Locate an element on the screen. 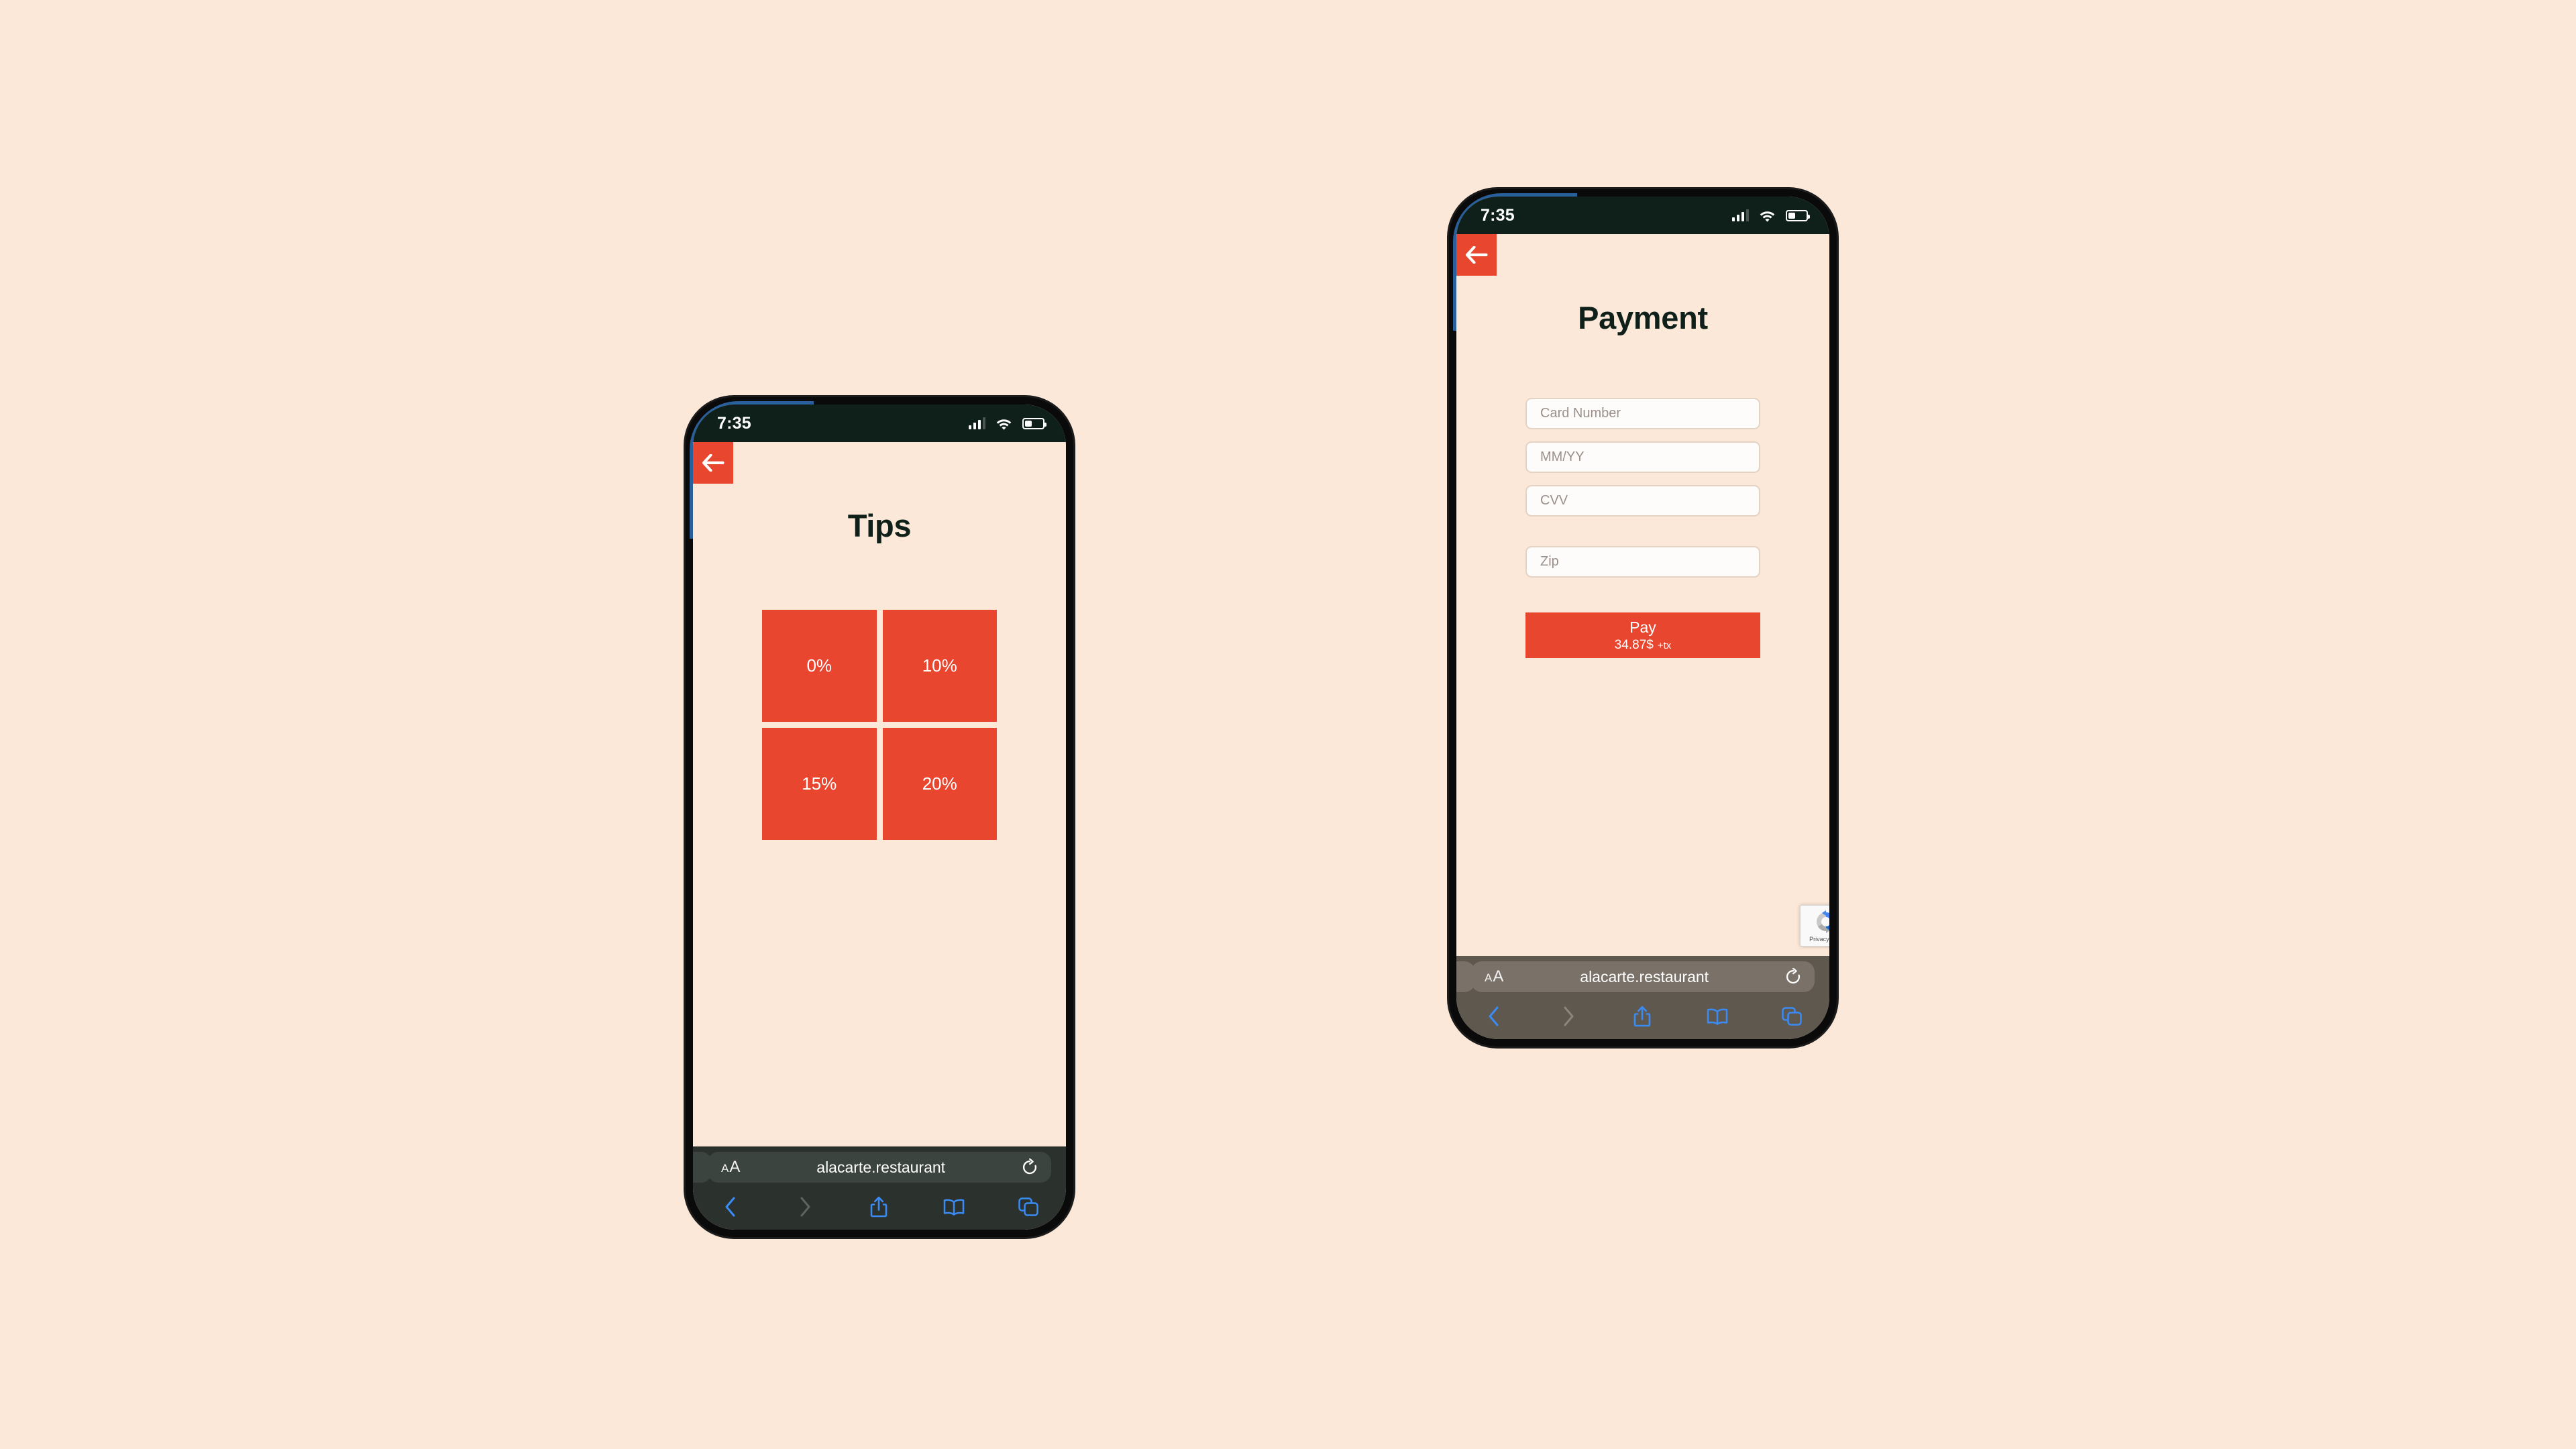  tip-option-label: 20% is located at coordinates (939, 783).